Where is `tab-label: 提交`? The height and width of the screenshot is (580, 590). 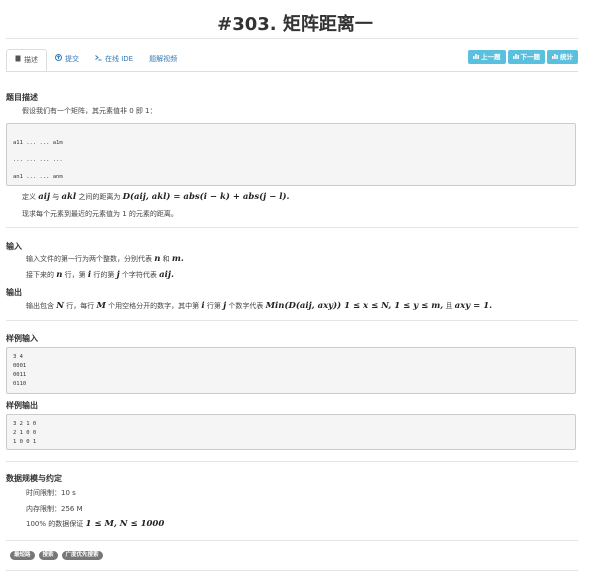 tab-label: 提交 is located at coordinates (72, 59).